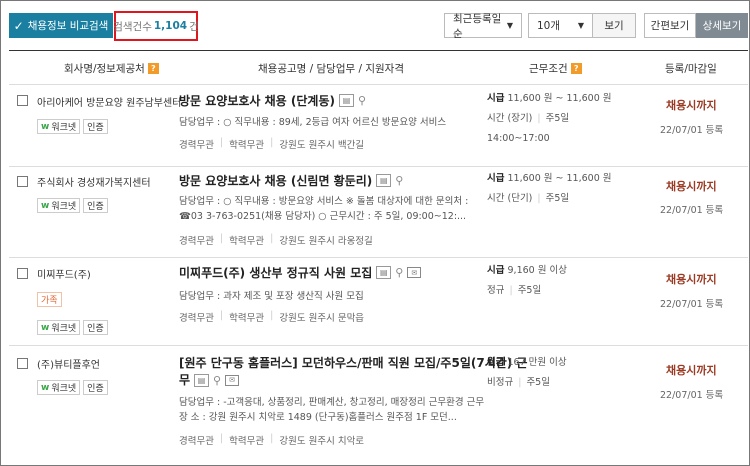 The height and width of the screenshot is (466, 750). Describe the element at coordinates (272, 440) in the screenshot. I see `job-meta: 경력무관 | 학력무관 | 강원도 원주시 치악로` at that location.